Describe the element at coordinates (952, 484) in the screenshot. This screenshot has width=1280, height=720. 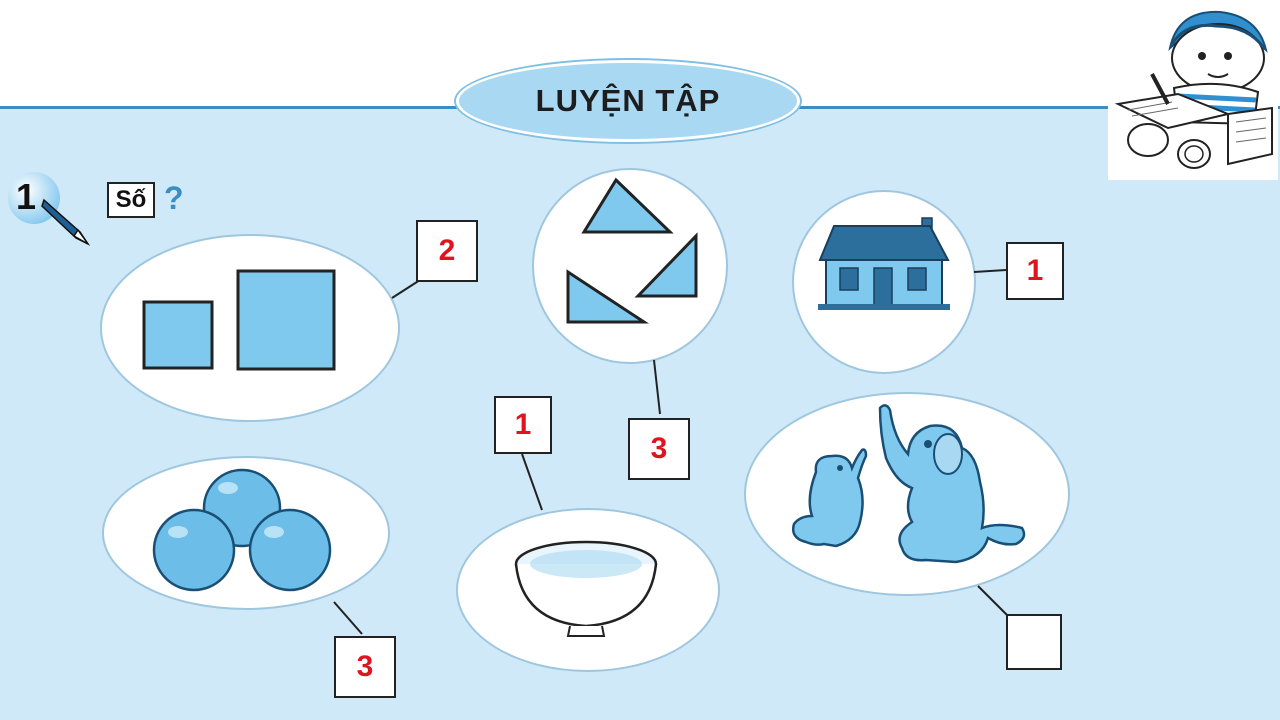
I see `big-elephant` at that location.